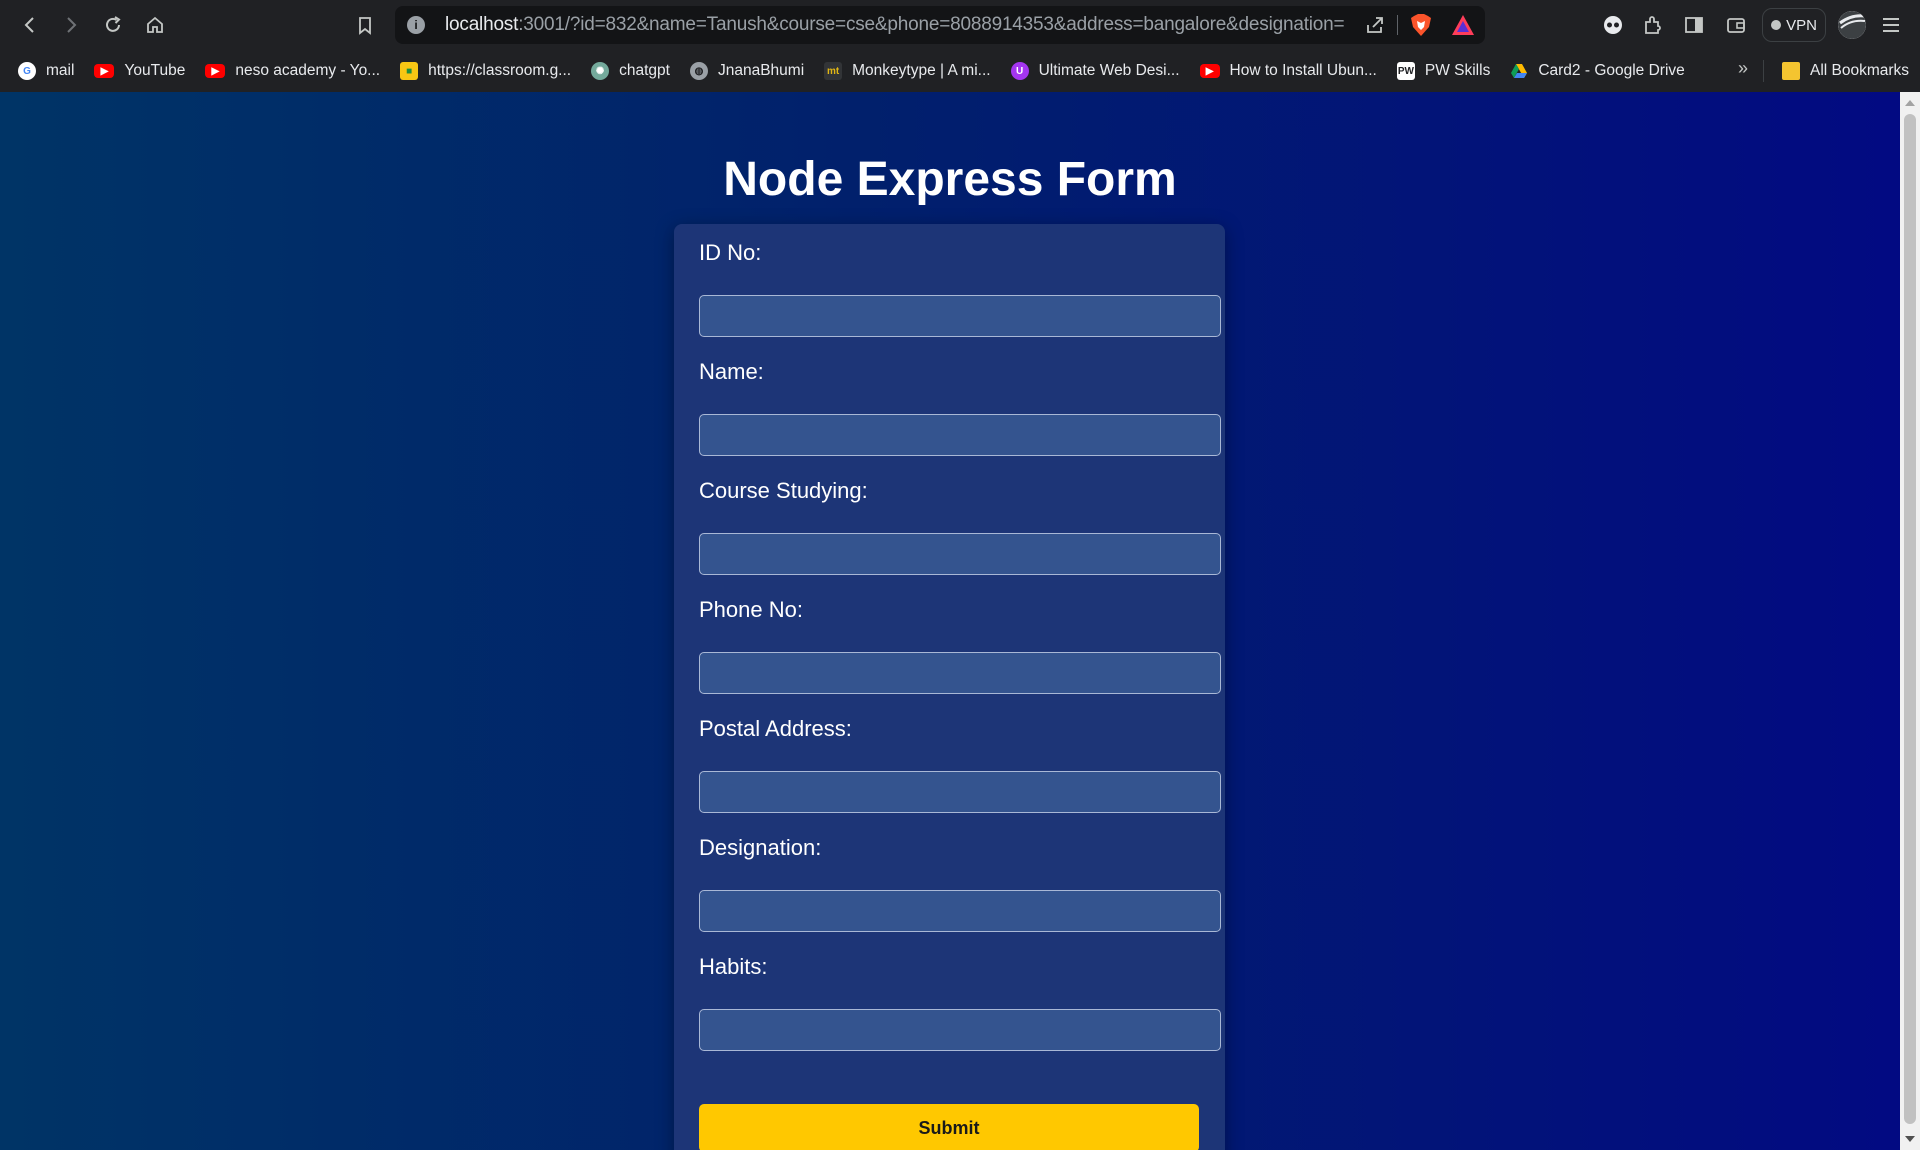 The height and width of the screenshot is (1150, 1920). What do you see at coordinates (1405, 71) in the screenshot?
I see `pwskills-icon: PW` at bounding box center [1405, 71].